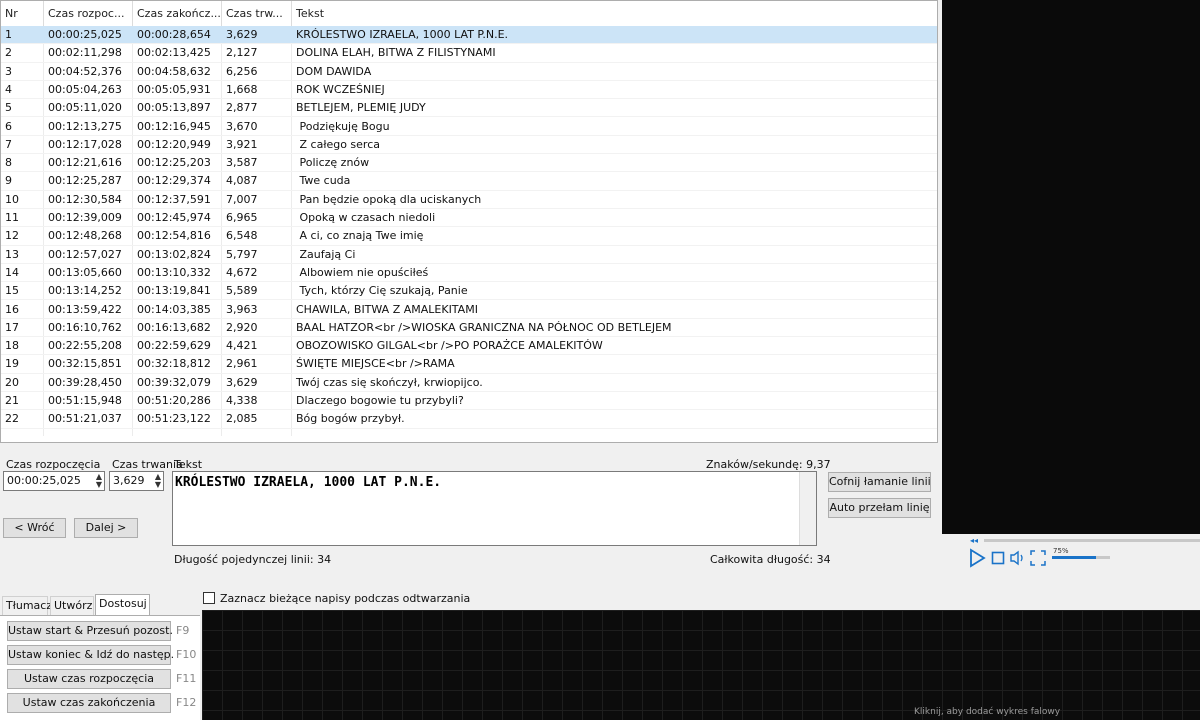 Image resolution: width=1200 pixels, height=720 pixels. I want to click on column-header-nr: Nr, so click(22, 13).